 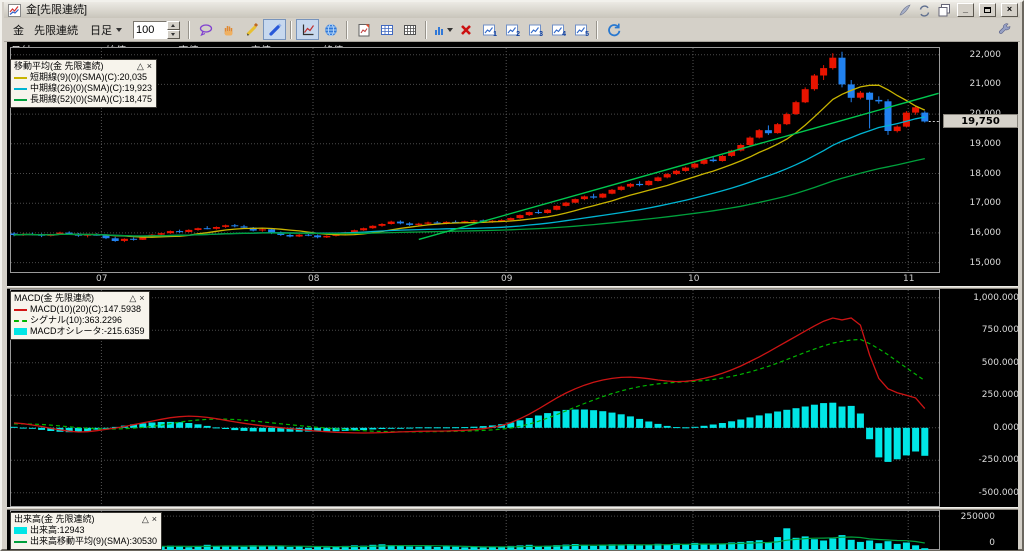 I want to click on axes-chart-button, so click(x=307, y=29).